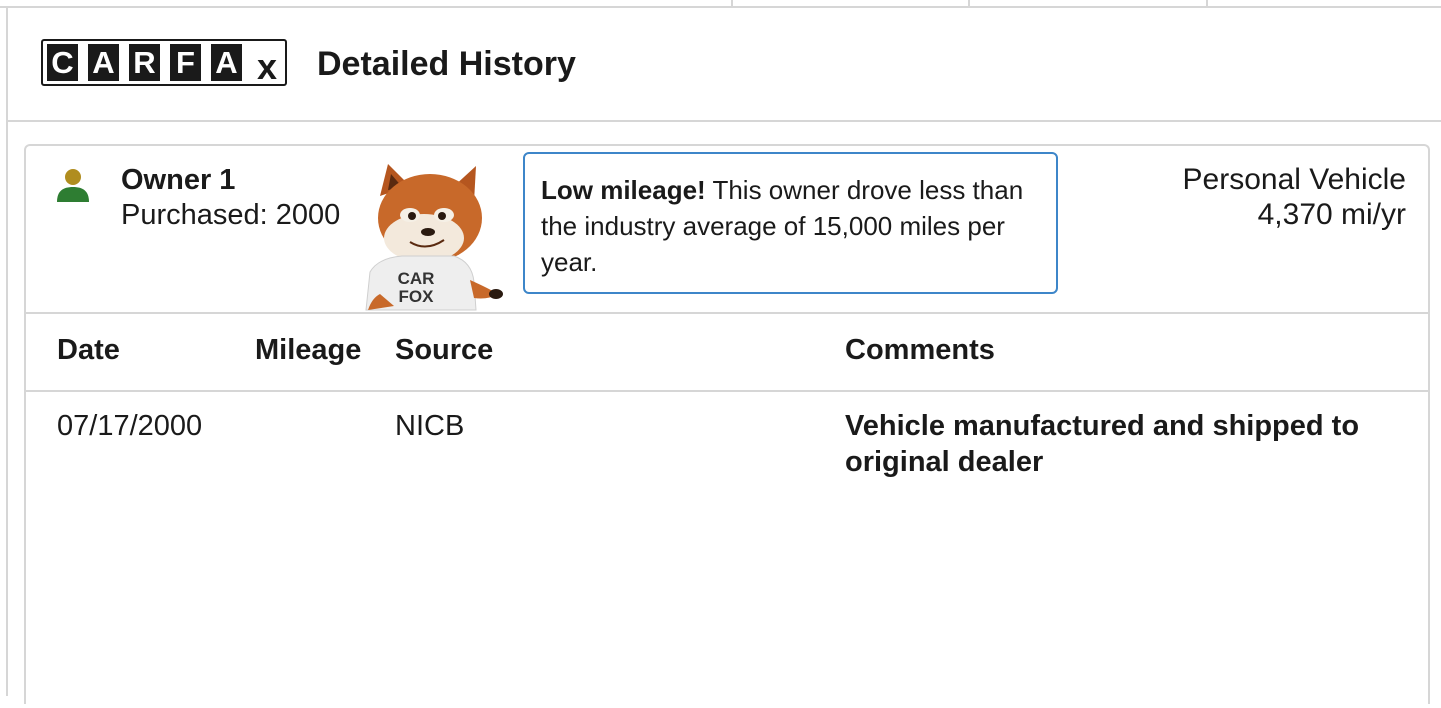  What do you see at coordinates (1294, 179) in the screenshot?
I see `vehicle-type: Personal Vehicle` at bounding box center [1294, 179].